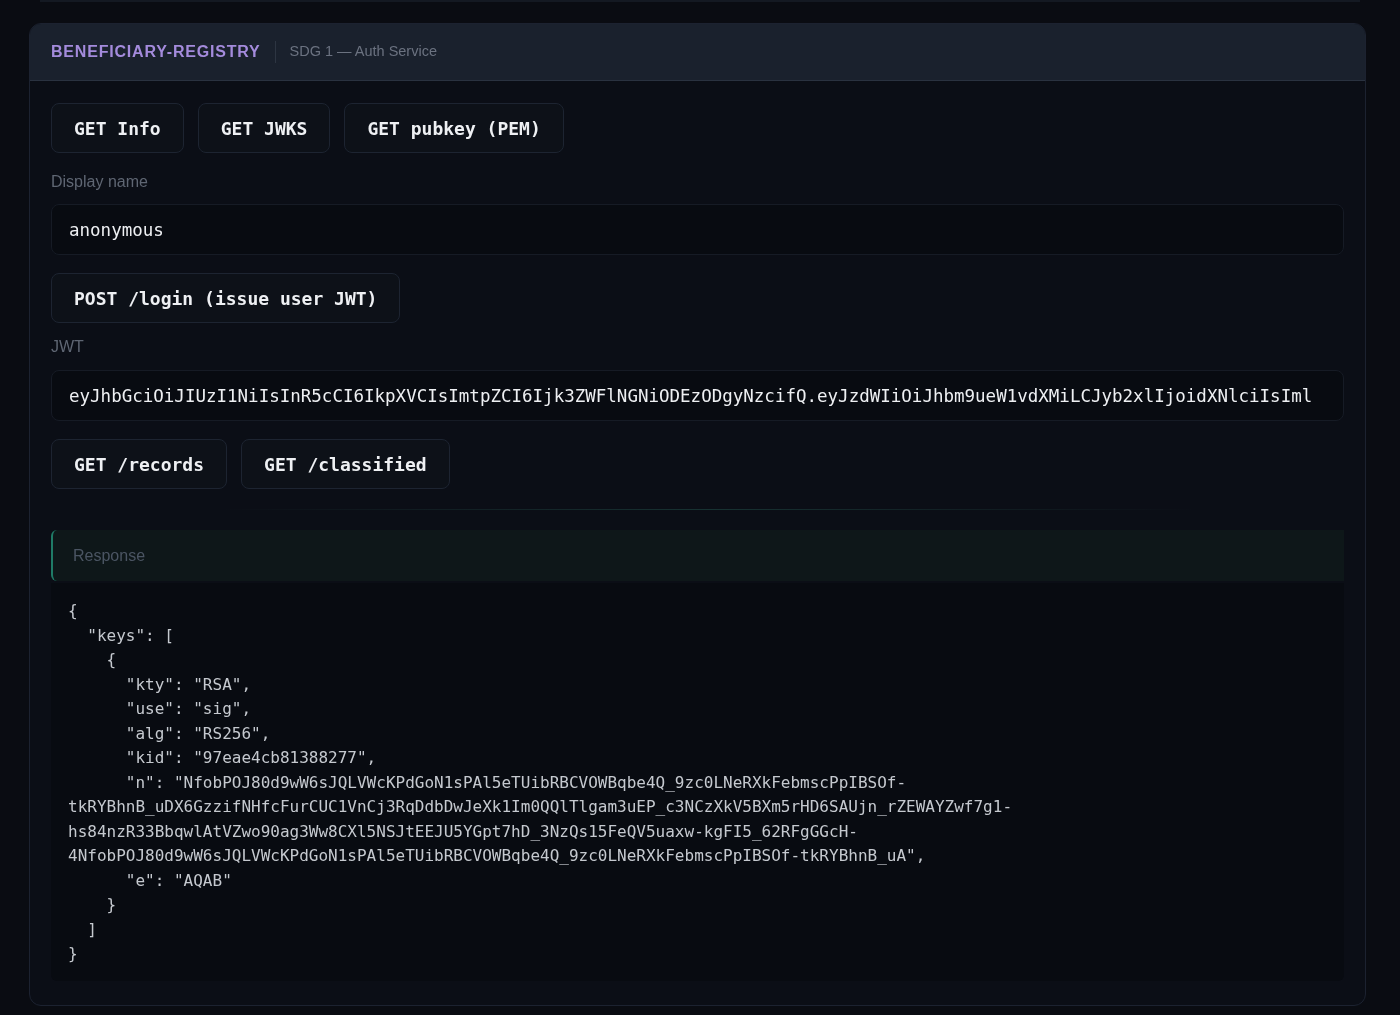  Describe the element at coordinates (156, 52) in the screenshot. I see `service-title: BENEFICIARY-REGISTRY` at that location.